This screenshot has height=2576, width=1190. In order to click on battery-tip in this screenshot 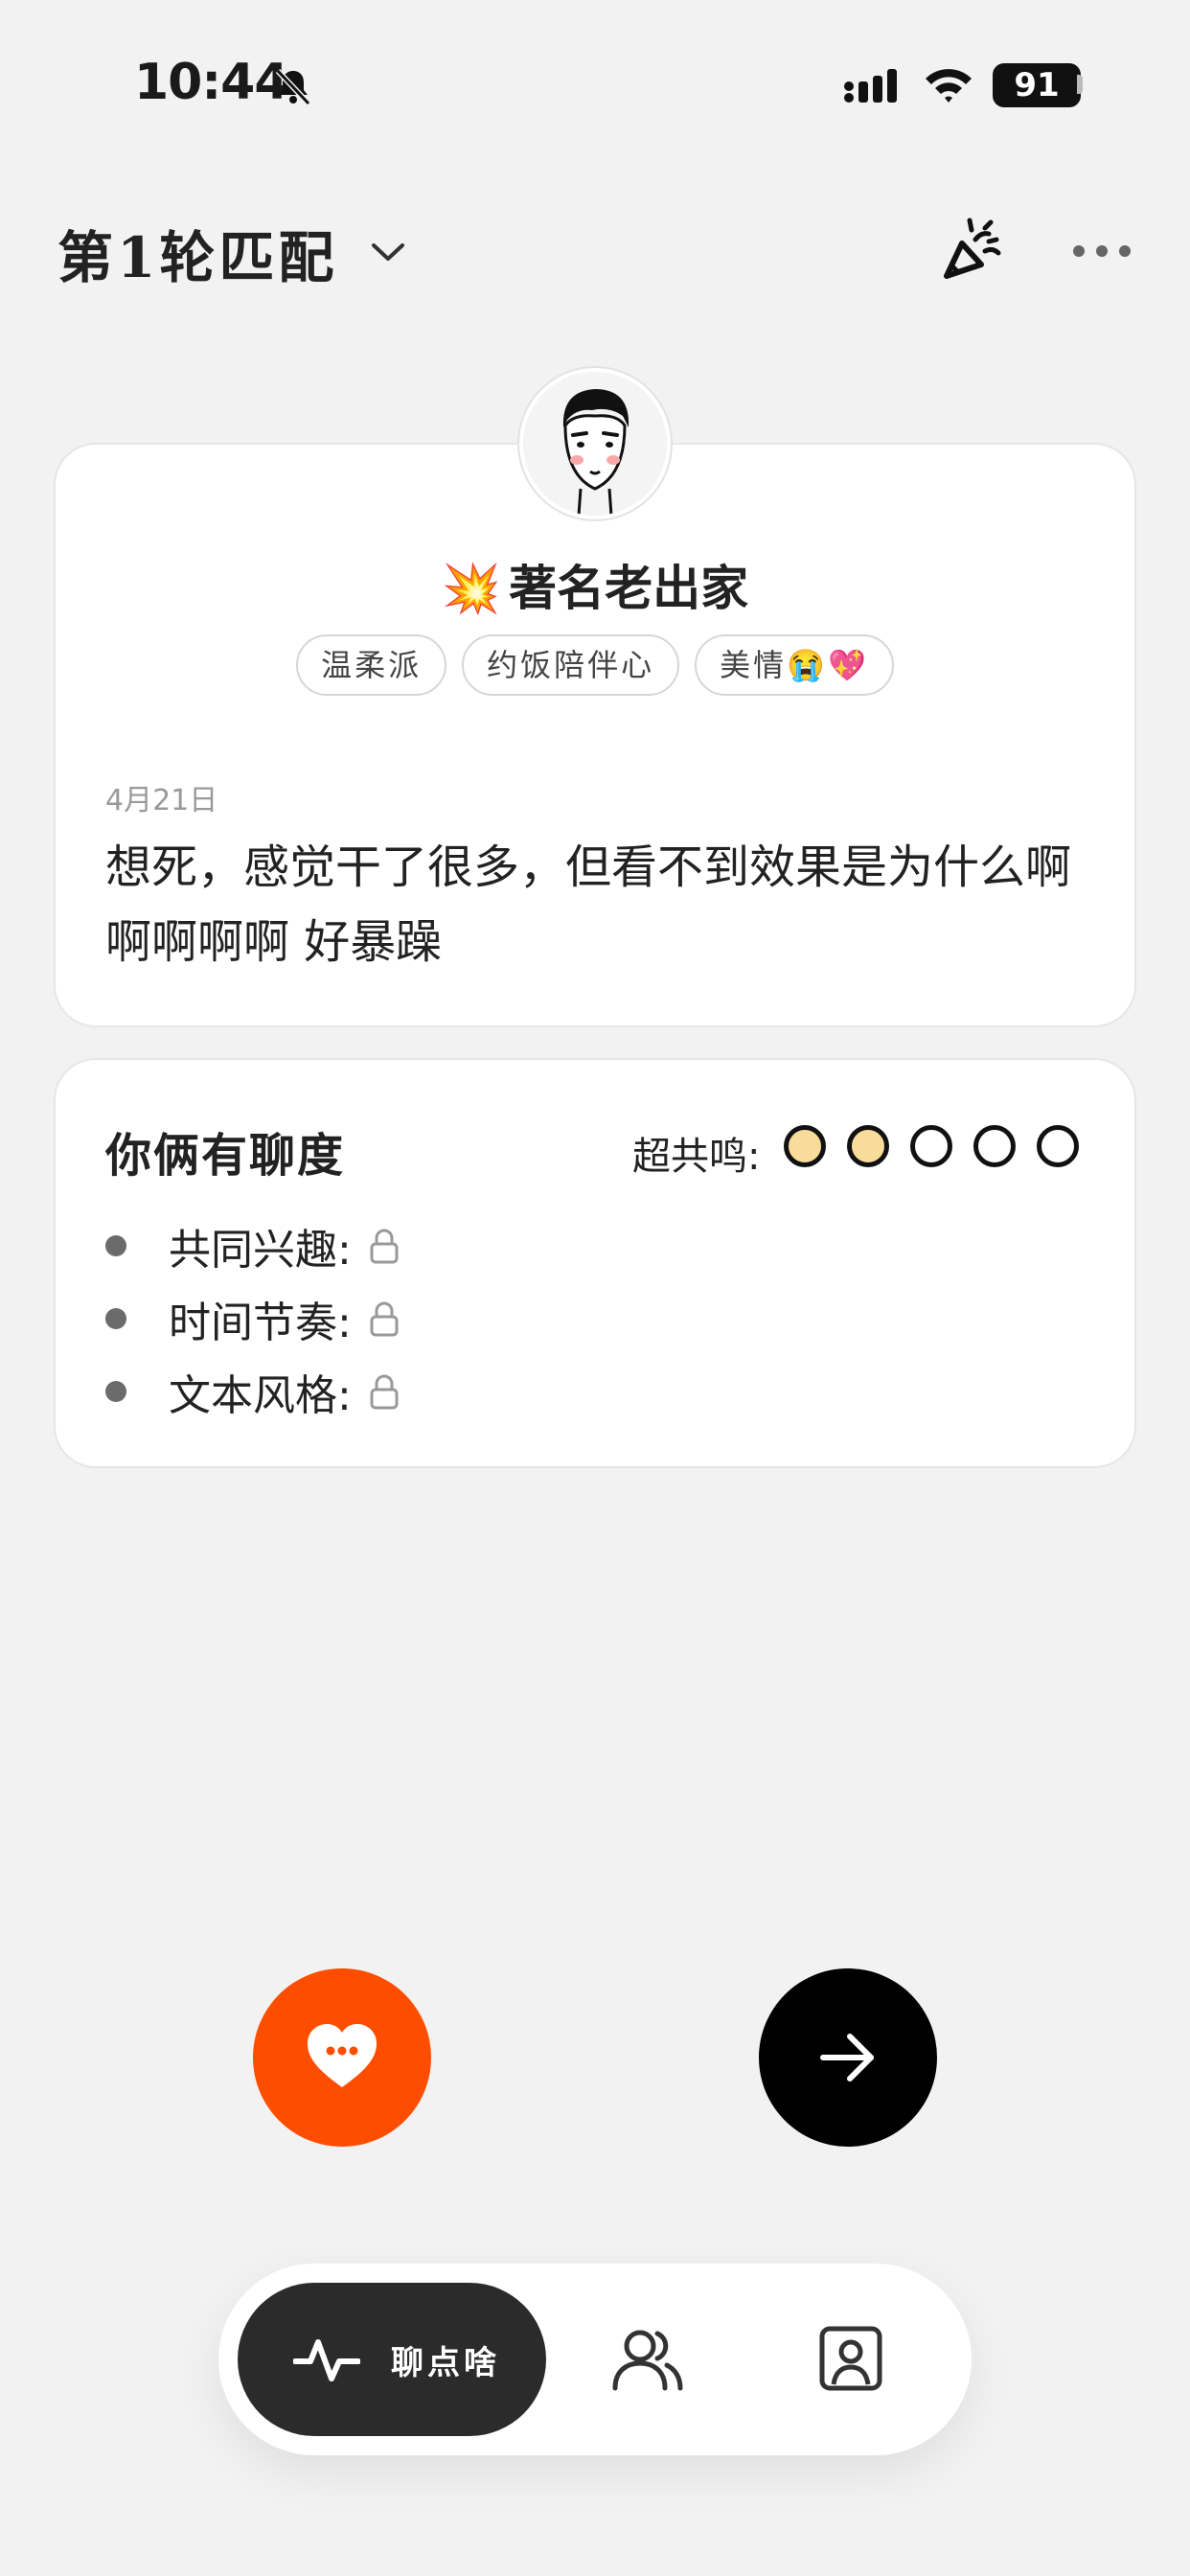, I will do `click(1080, 85)`.